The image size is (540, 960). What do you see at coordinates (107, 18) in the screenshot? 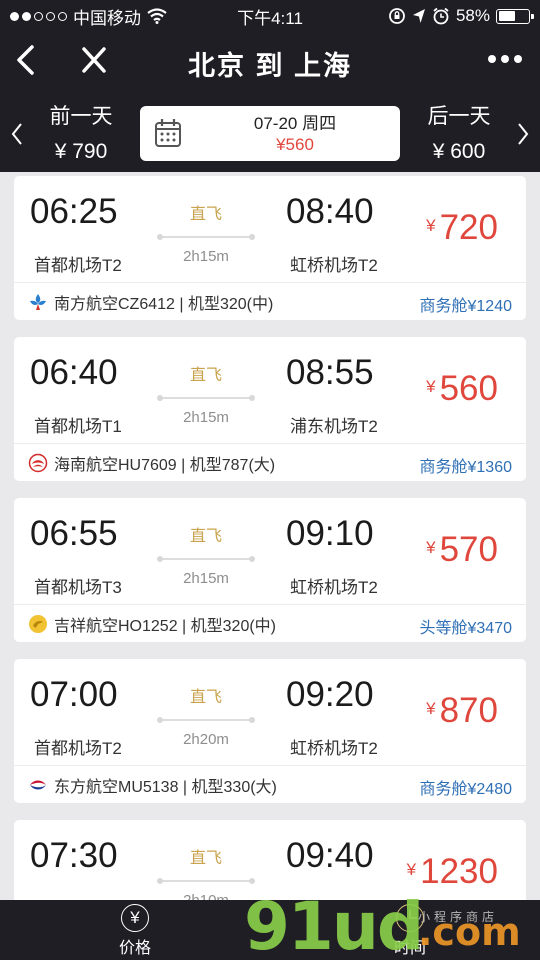
I see `carrier-name: 中国移动` at bounding box center [107, 18].